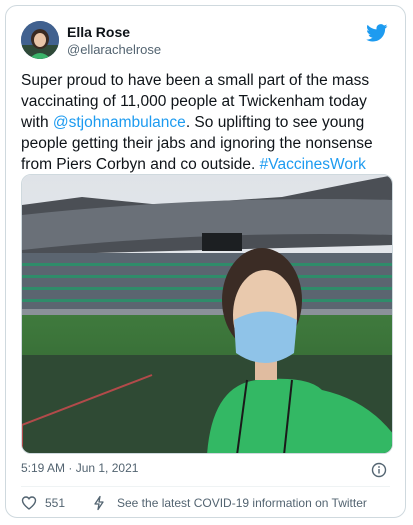 The image size is (413, 525). What do you see at coordinates (379, 470) in the screenshot?
I see `info-icon` at bounding box center [379, 470].